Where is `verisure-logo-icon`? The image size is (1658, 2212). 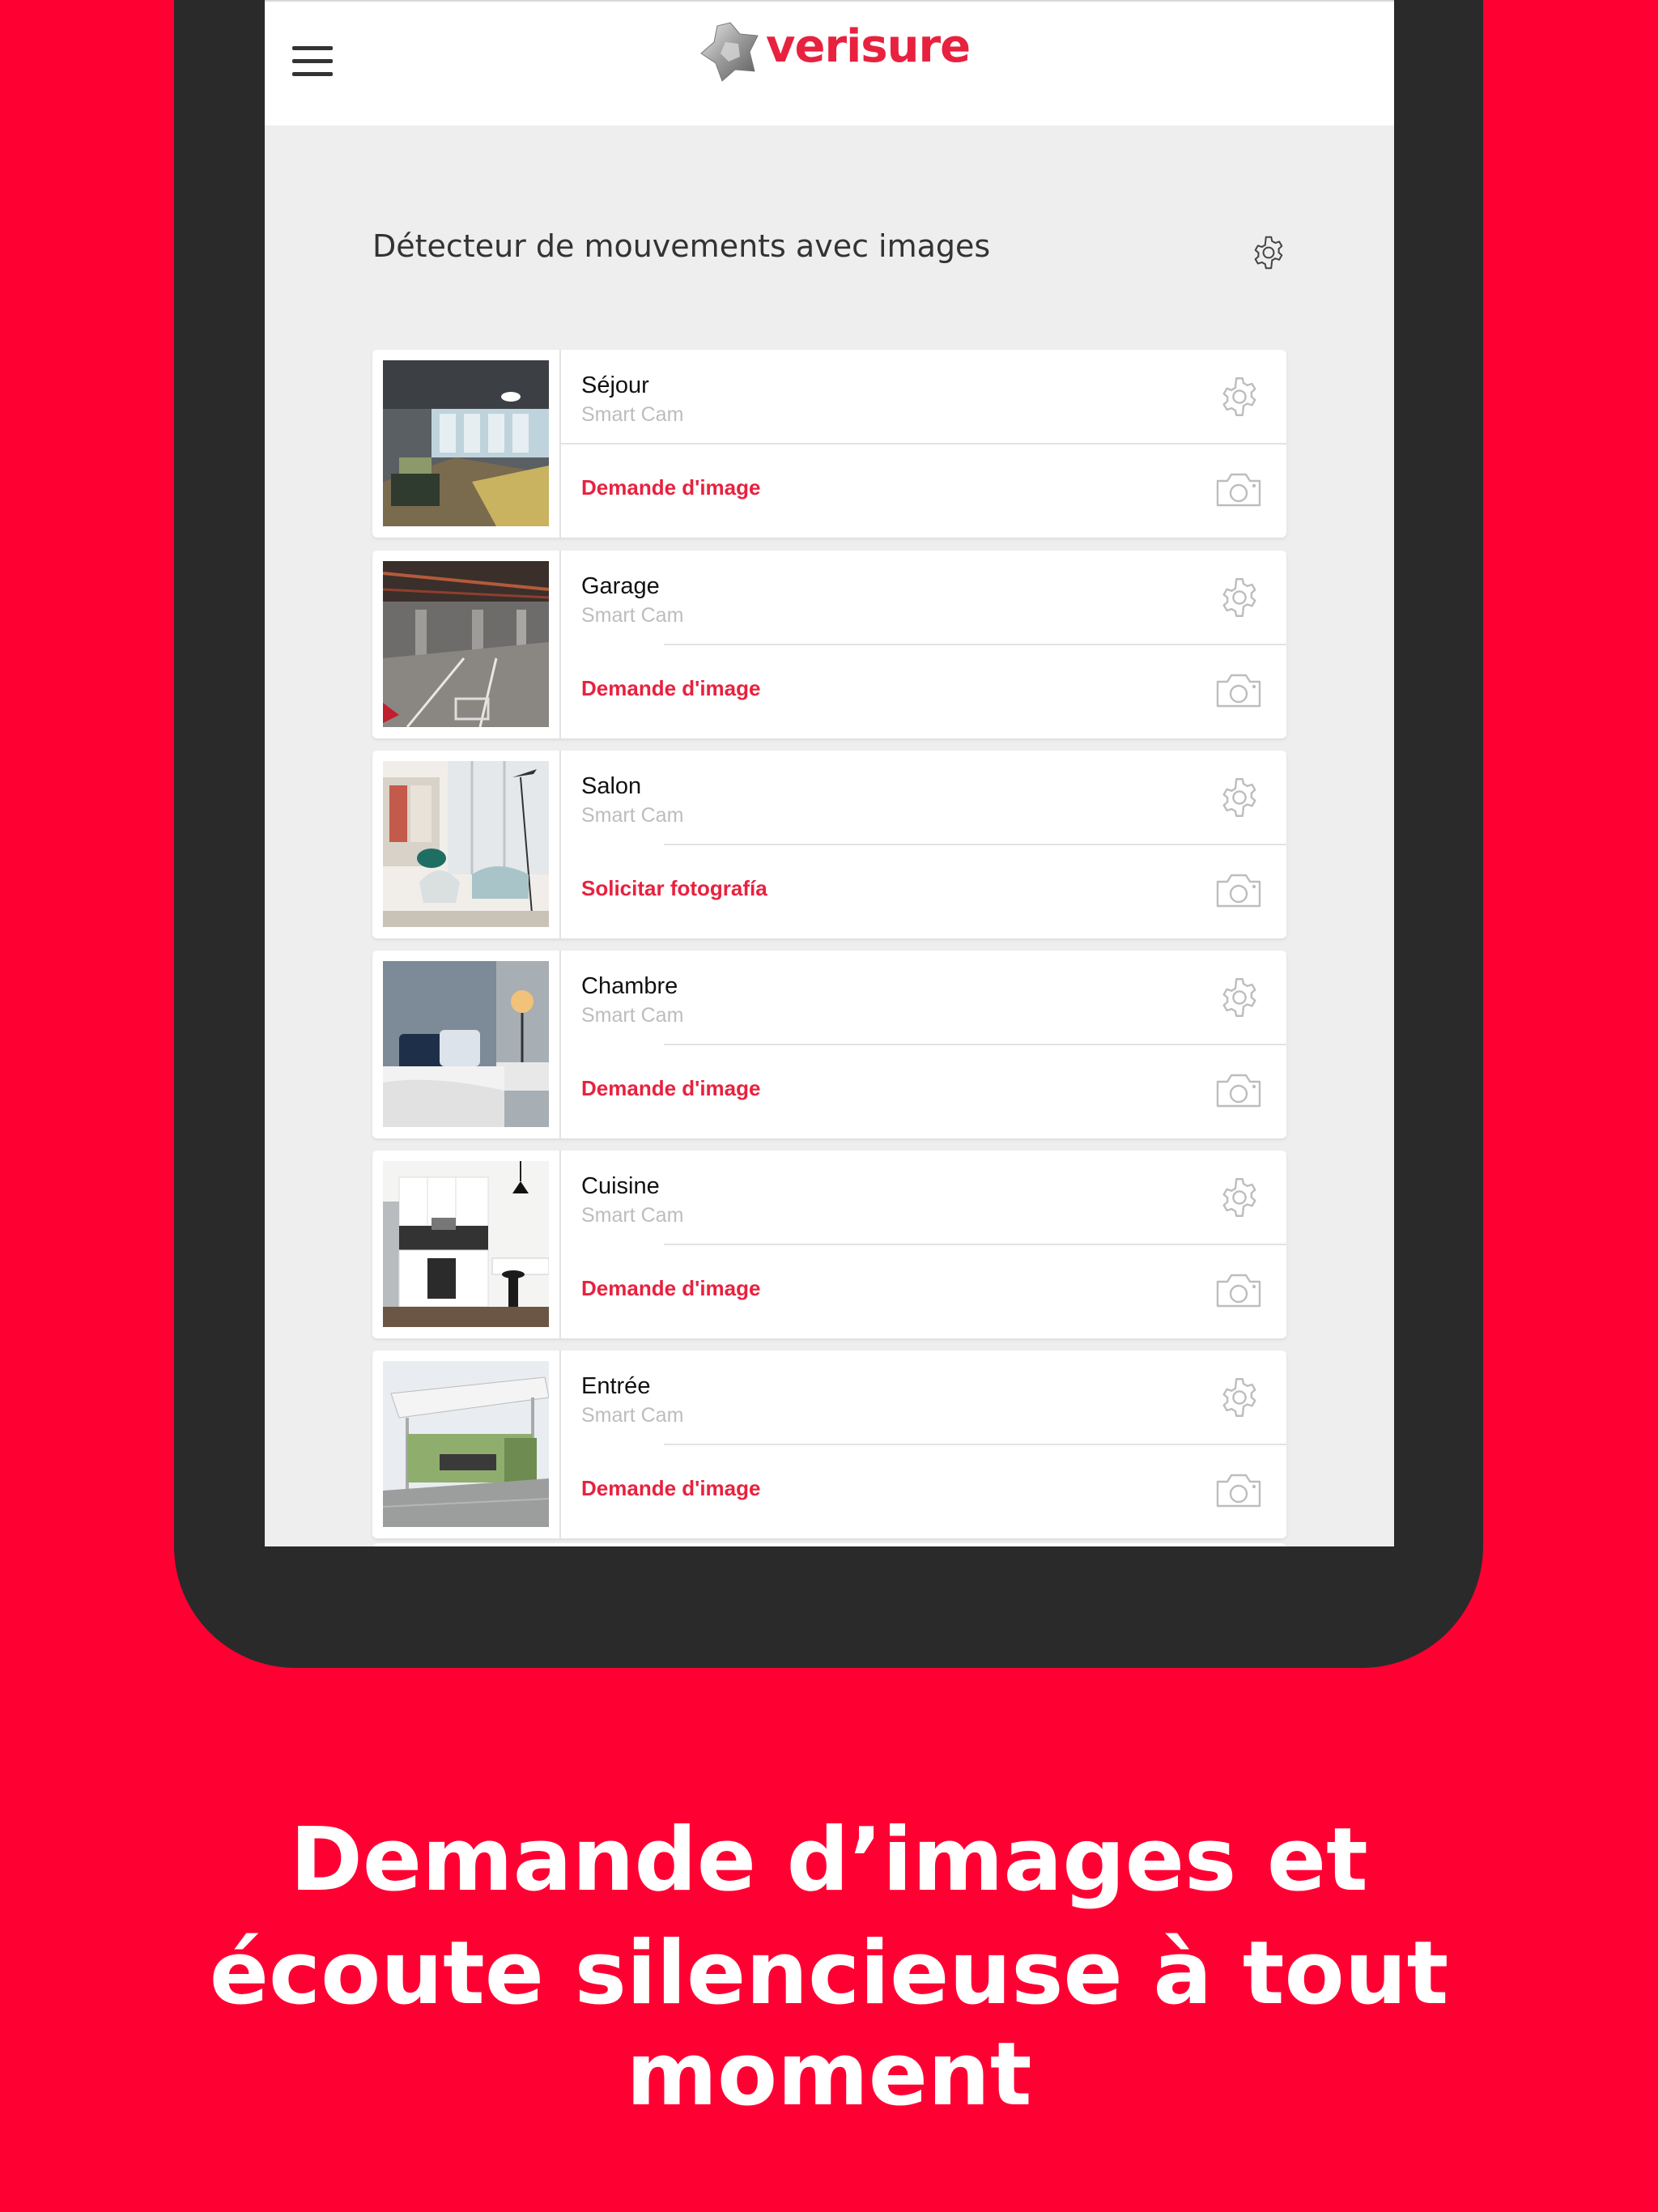
verisure-logo-icon is located at coordinates (729, 52).